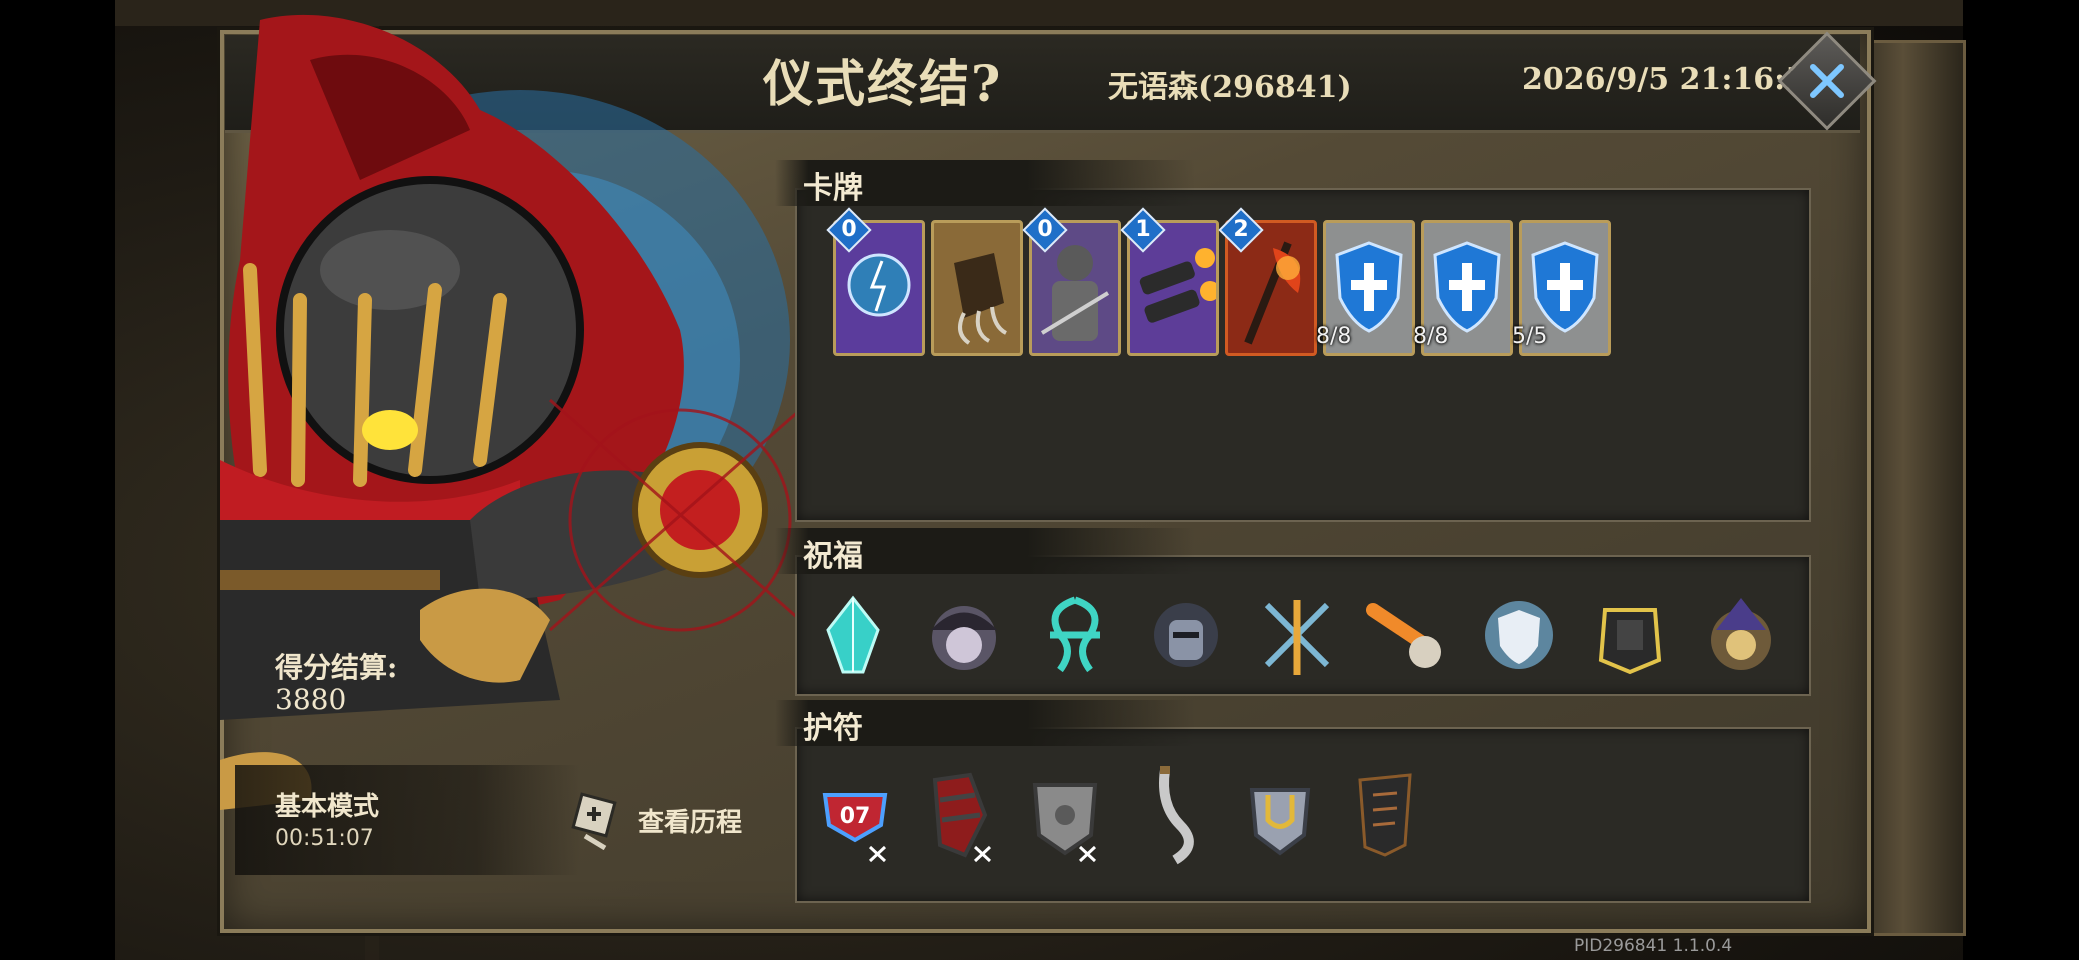 This screenshot has height=960, width=2079. What do you see at coordinates (1241, 229) in the screenshot?
I see `card-cost: 2` at bounding box center [1241, 229].